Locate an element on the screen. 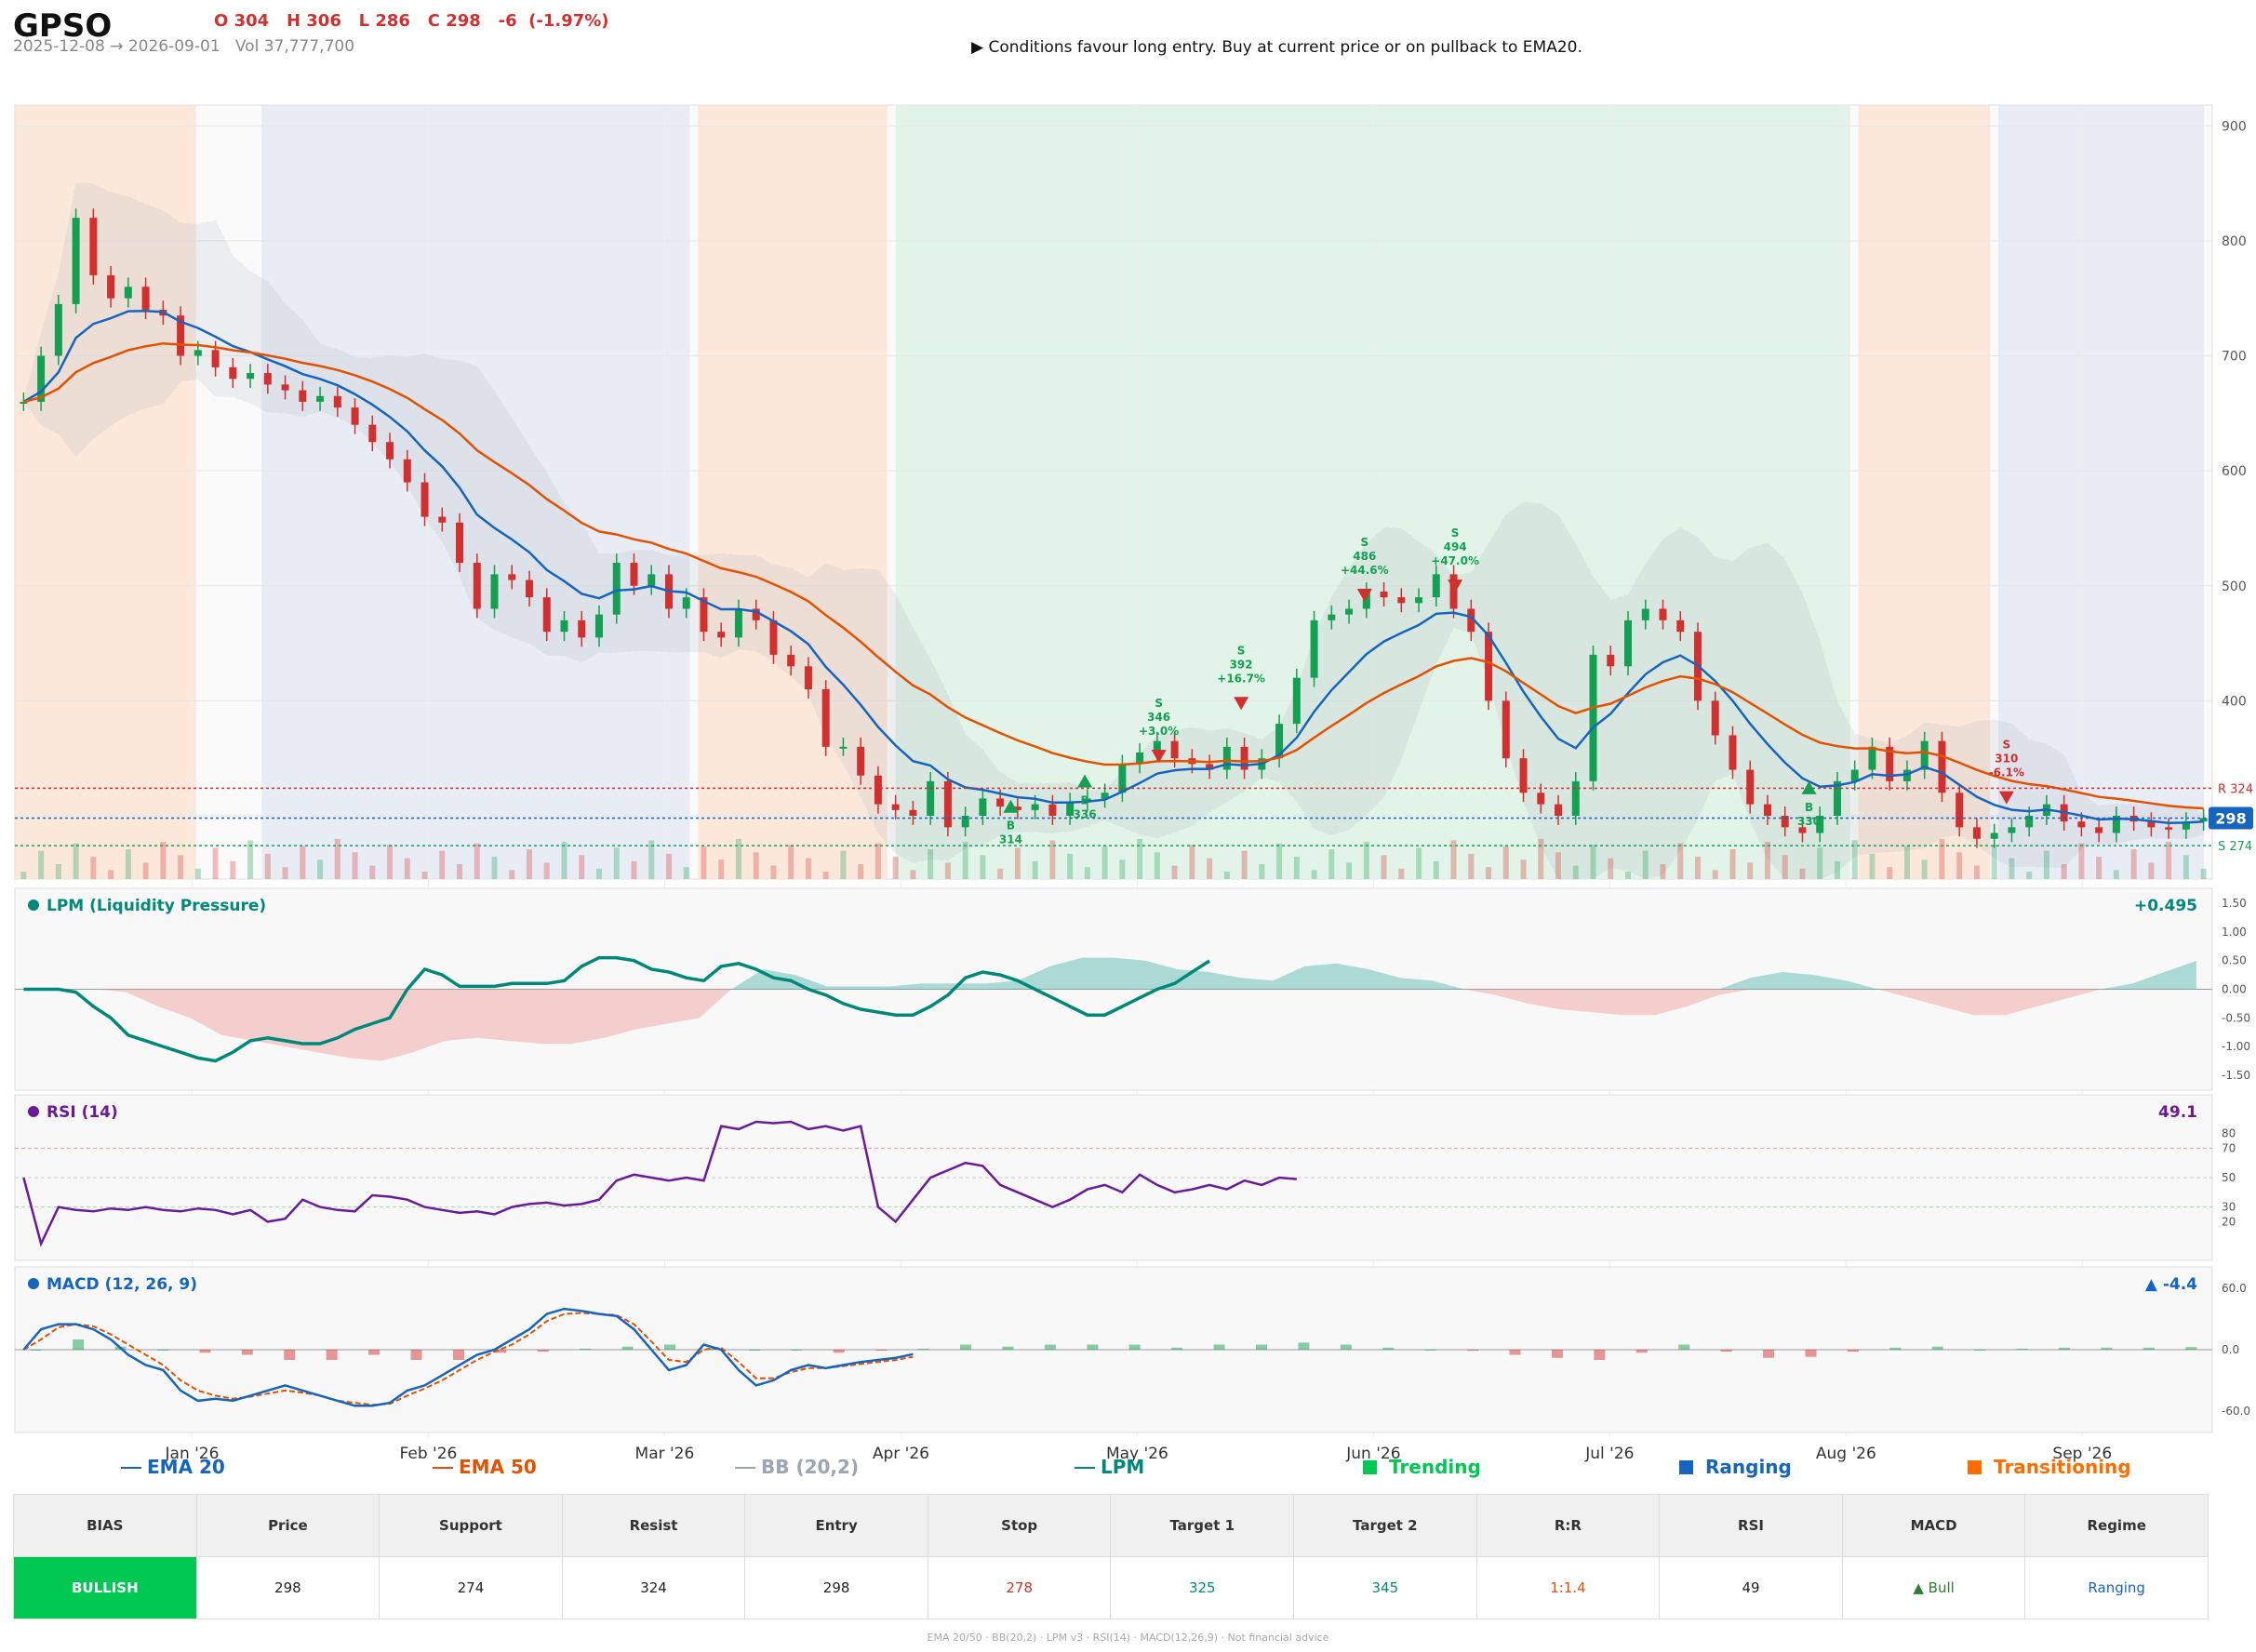 Image resolution: width=2256 pixels, height=1652 pixels. legend-label: EMA 20 is located at coordinates (186, 1467).